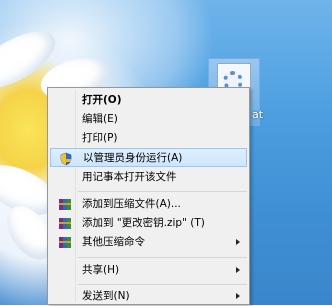 The width and height of the screenshot is (332, 306). Describe the element at coordinates (100, 119) in the screenshot. I see `menu-item-label: 编辑(E)` at that location.